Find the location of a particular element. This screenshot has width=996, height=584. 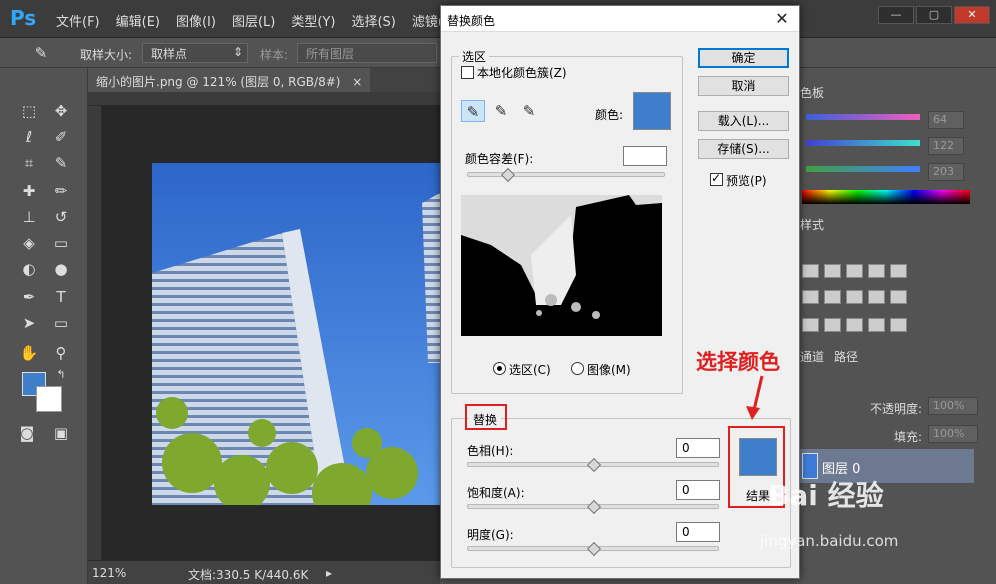

adjustment-bw-icon is located at coordinates (832, 297).